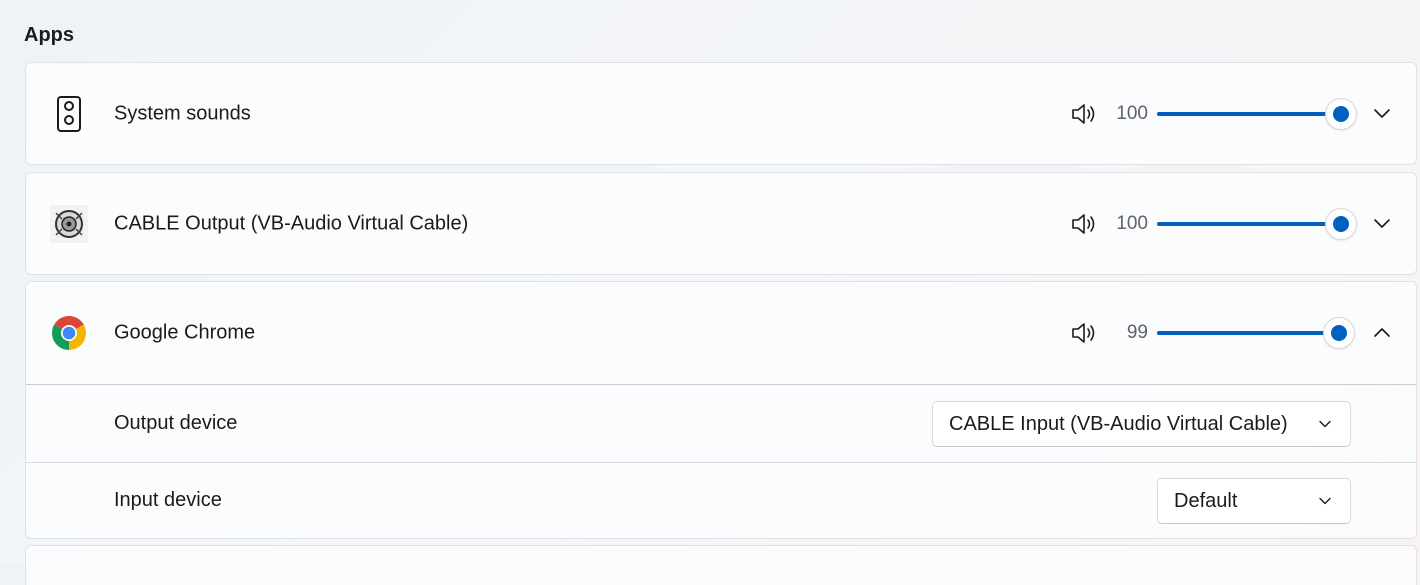  Describe the element at coordinates (69, 223) in the screenshot. I see `vb-audio-cable-icon` at that location.